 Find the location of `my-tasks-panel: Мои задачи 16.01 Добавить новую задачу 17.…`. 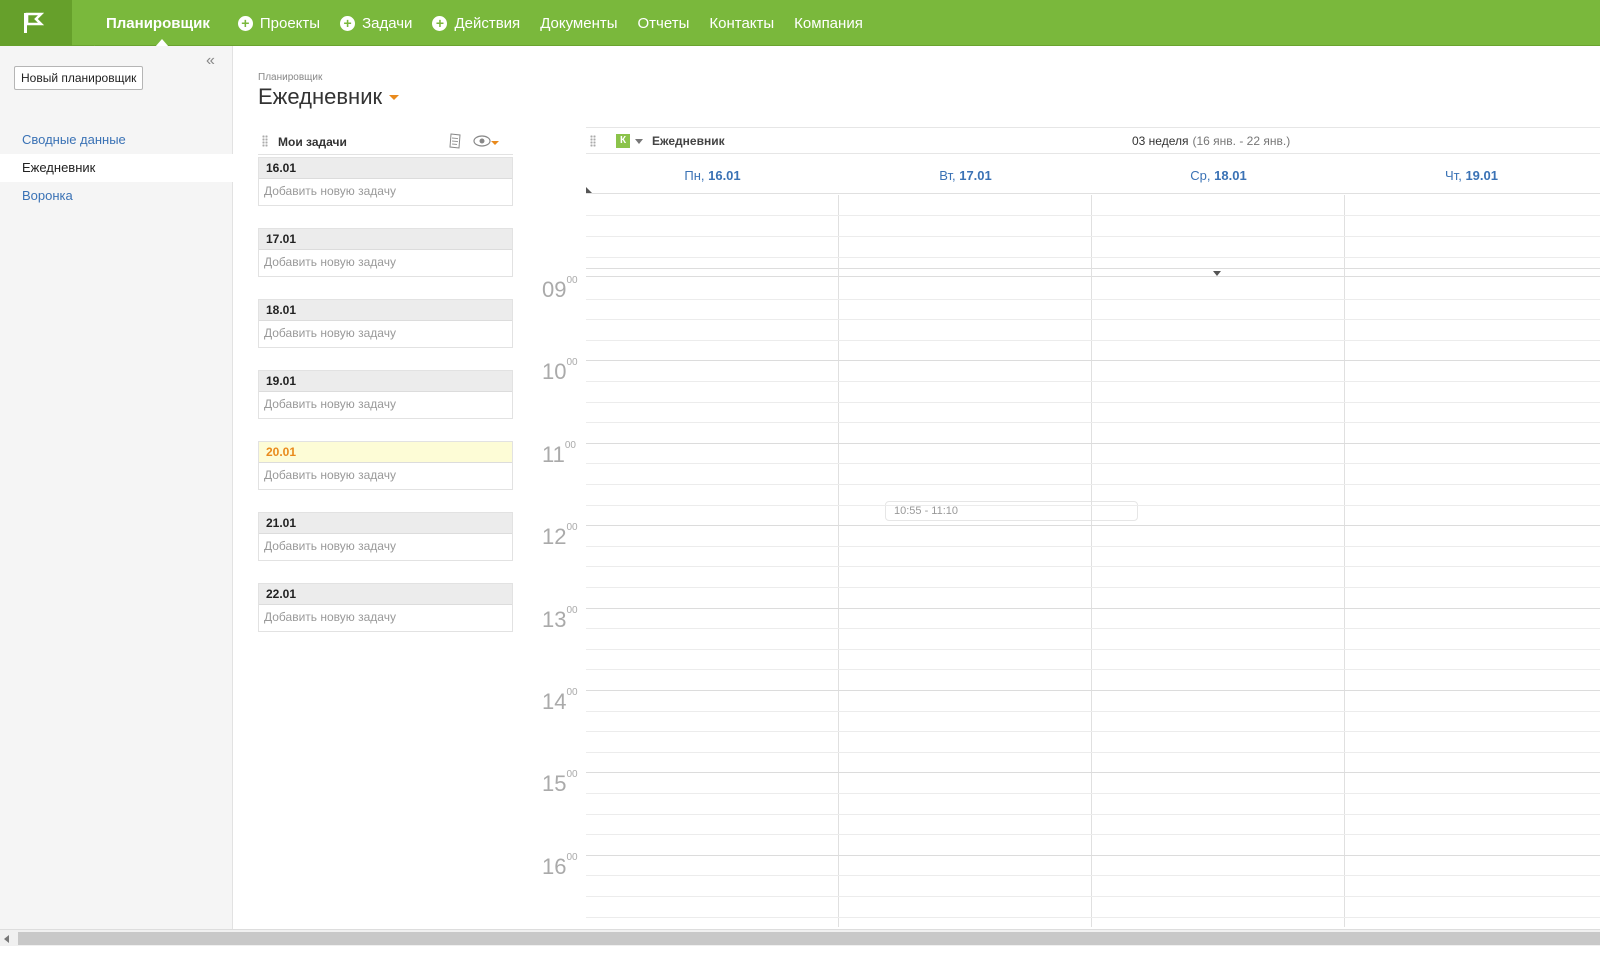

my-tasks-panel: Мои задачи 16.01 Добавить новую задачу 17.… is located at coordinates (385, 390).